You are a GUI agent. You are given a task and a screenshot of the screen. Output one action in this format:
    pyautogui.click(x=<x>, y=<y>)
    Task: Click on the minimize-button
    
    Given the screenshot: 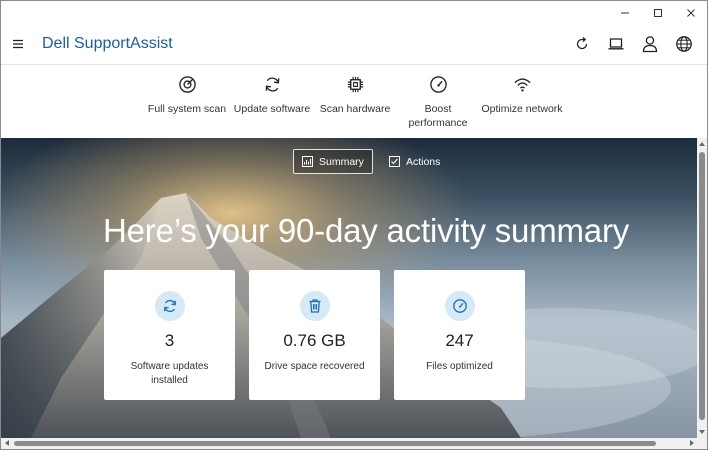 What is the action you would take?
    pyautogui.click(x=624, y=13)
    